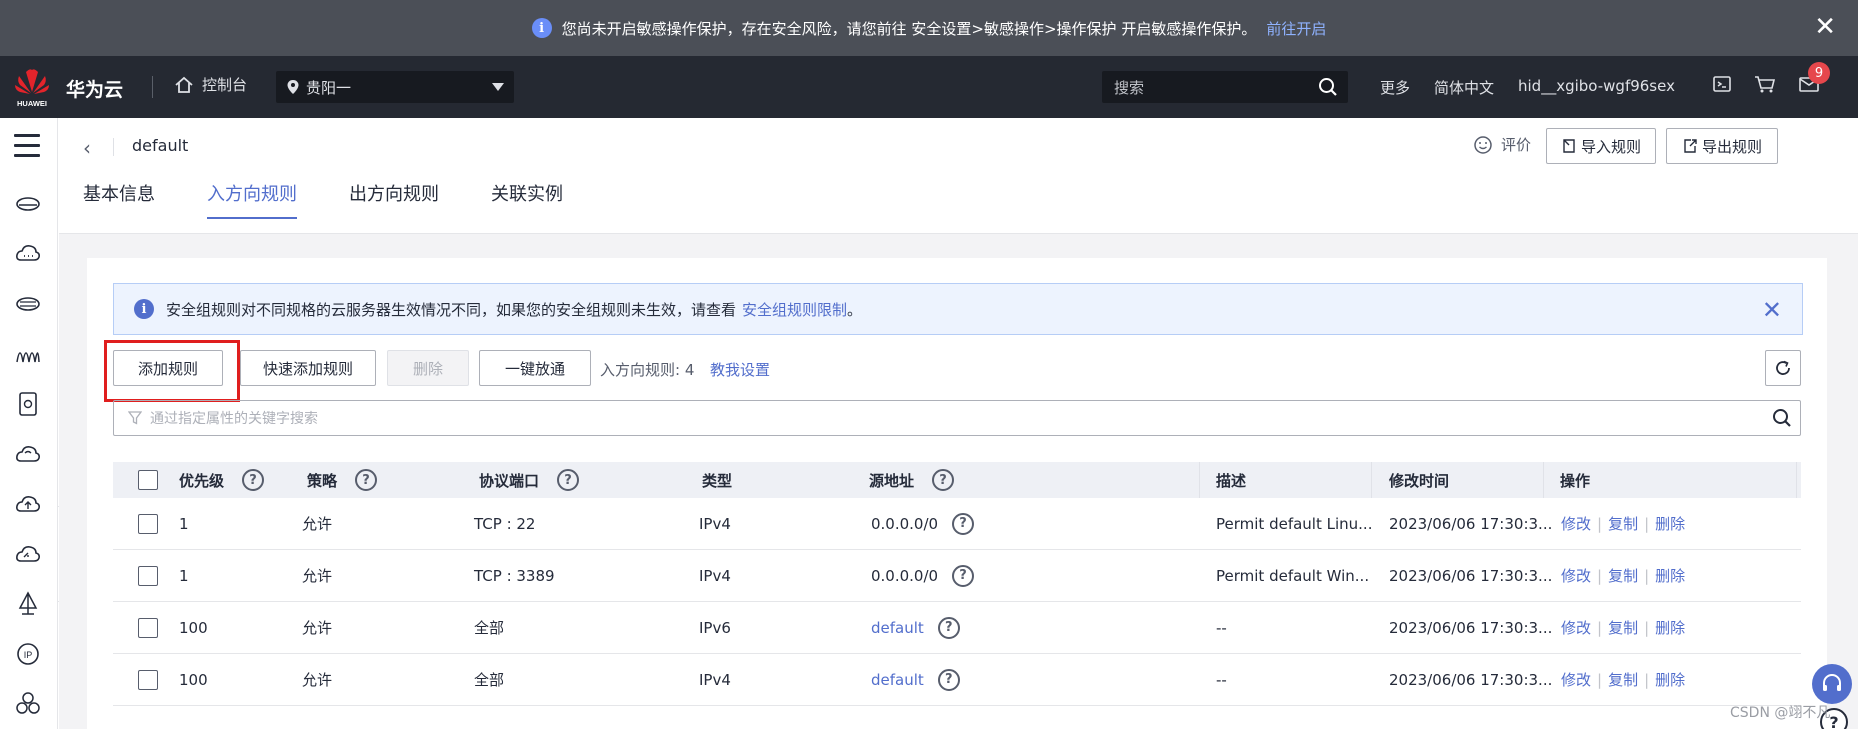 The width and height of the screenshot is (1858, 729). I want to click on more-menu: 更多, so click(1395, 87).